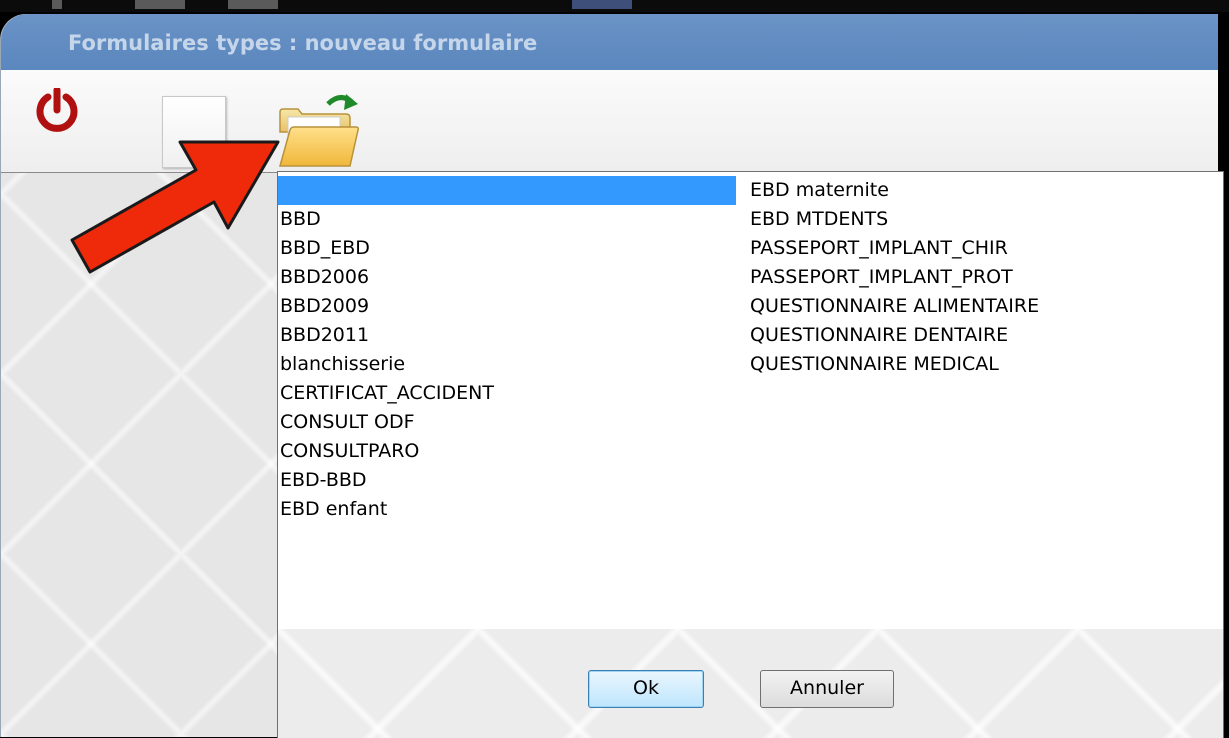  Describe the element at coordinates (983, 219) in the screenshot. I see `list-item: EBD MTDENTS` at that location.